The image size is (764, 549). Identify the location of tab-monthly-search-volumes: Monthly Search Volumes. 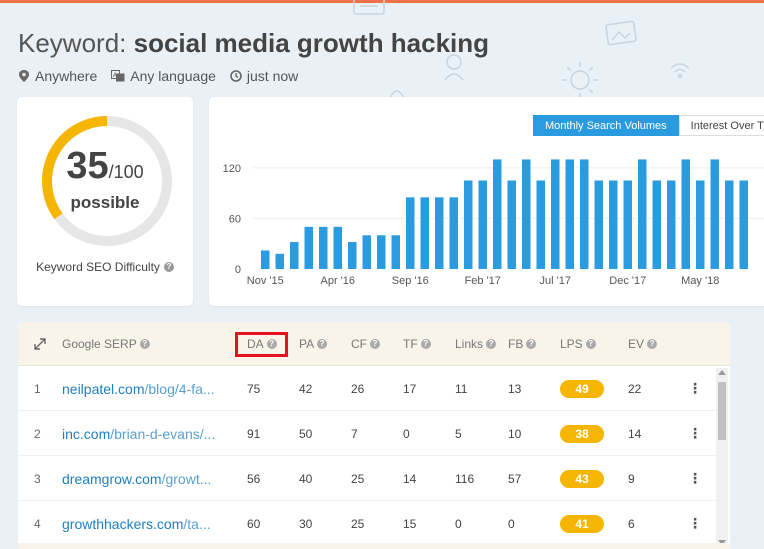
(606, 125).